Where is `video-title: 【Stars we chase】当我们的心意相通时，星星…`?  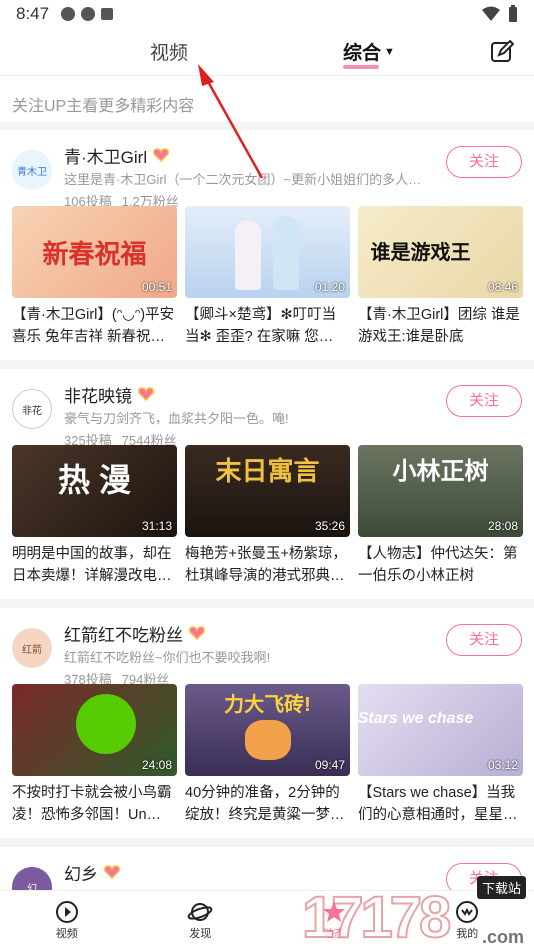
video-title: 【Stars we chase】当我们的心意相通时，星星… is located at coordinates (440, 804).